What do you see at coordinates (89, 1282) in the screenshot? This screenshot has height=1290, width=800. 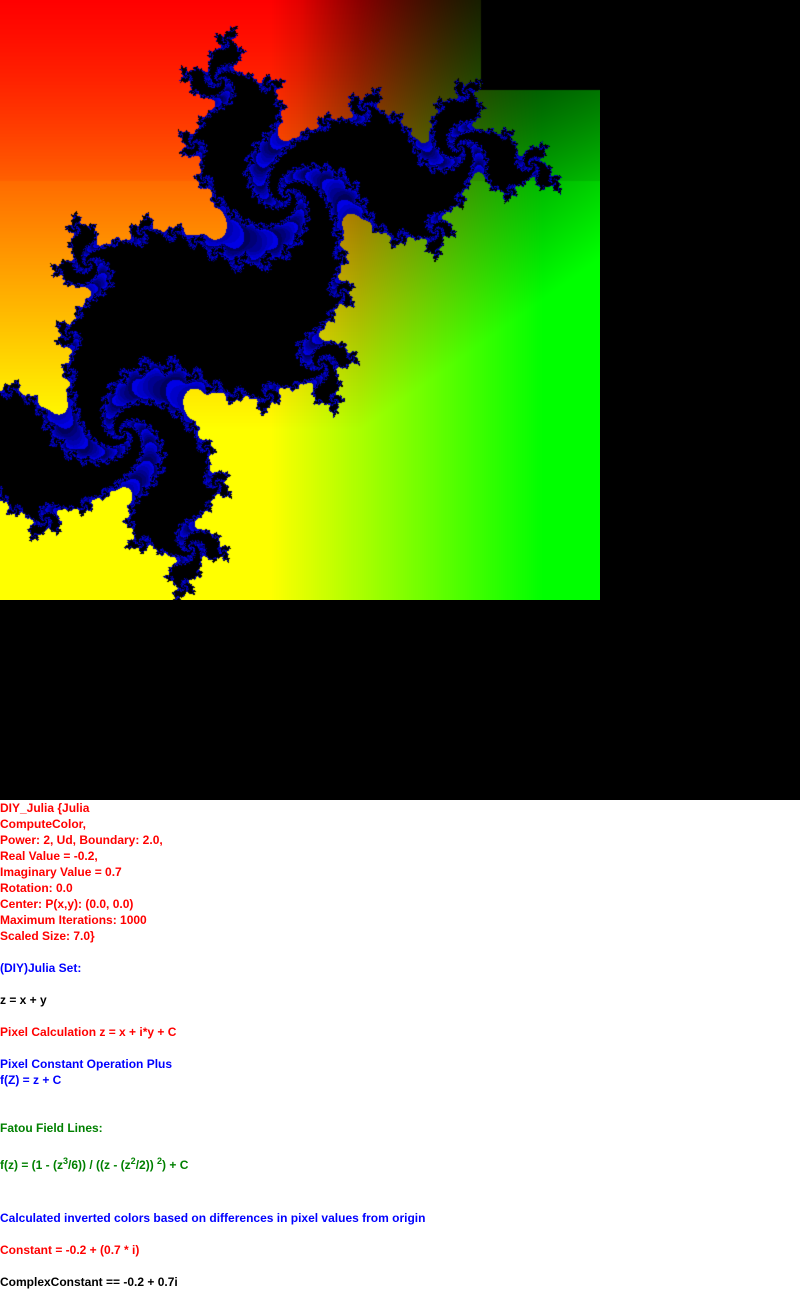 I see `complex-constant: ComplexConstant == -0.2 + 0.7i` at bounding box center [89, 1282].